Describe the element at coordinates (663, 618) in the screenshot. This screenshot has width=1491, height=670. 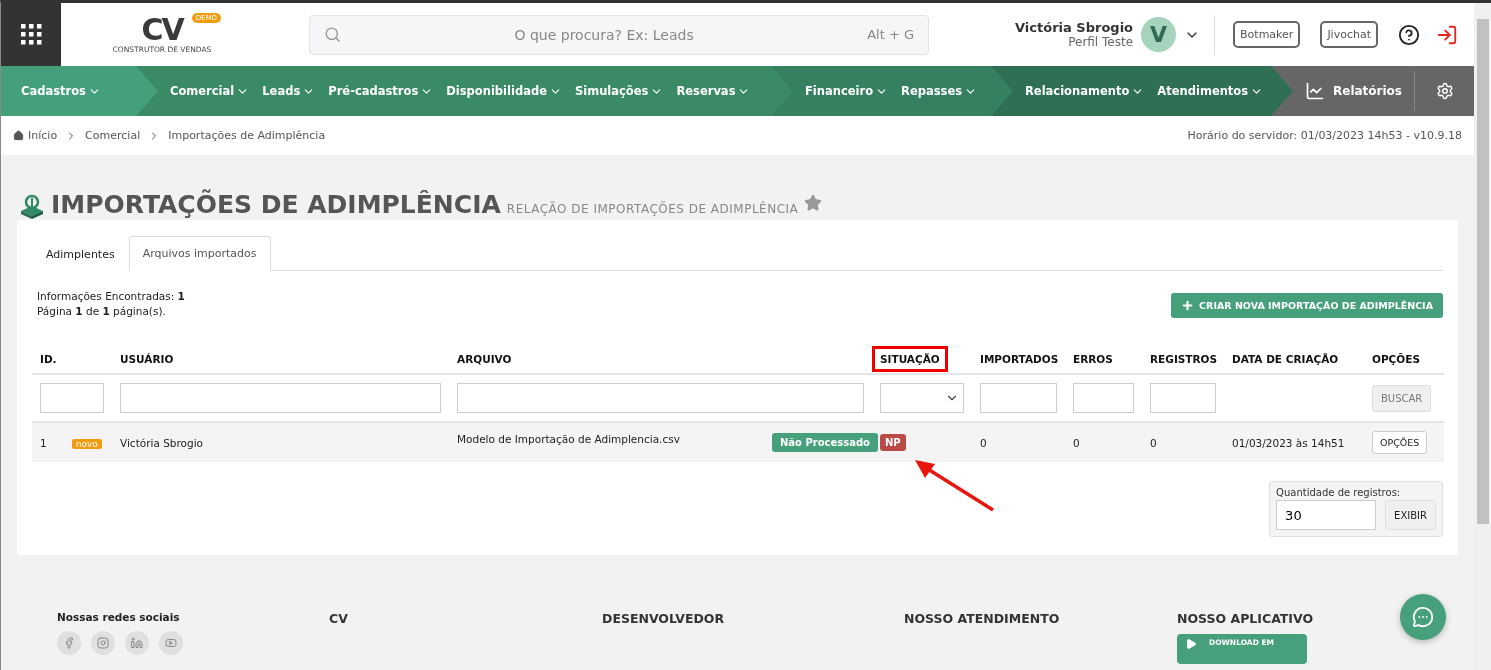
I see `footer-heading: DESENVOLVEDOR` at that location.